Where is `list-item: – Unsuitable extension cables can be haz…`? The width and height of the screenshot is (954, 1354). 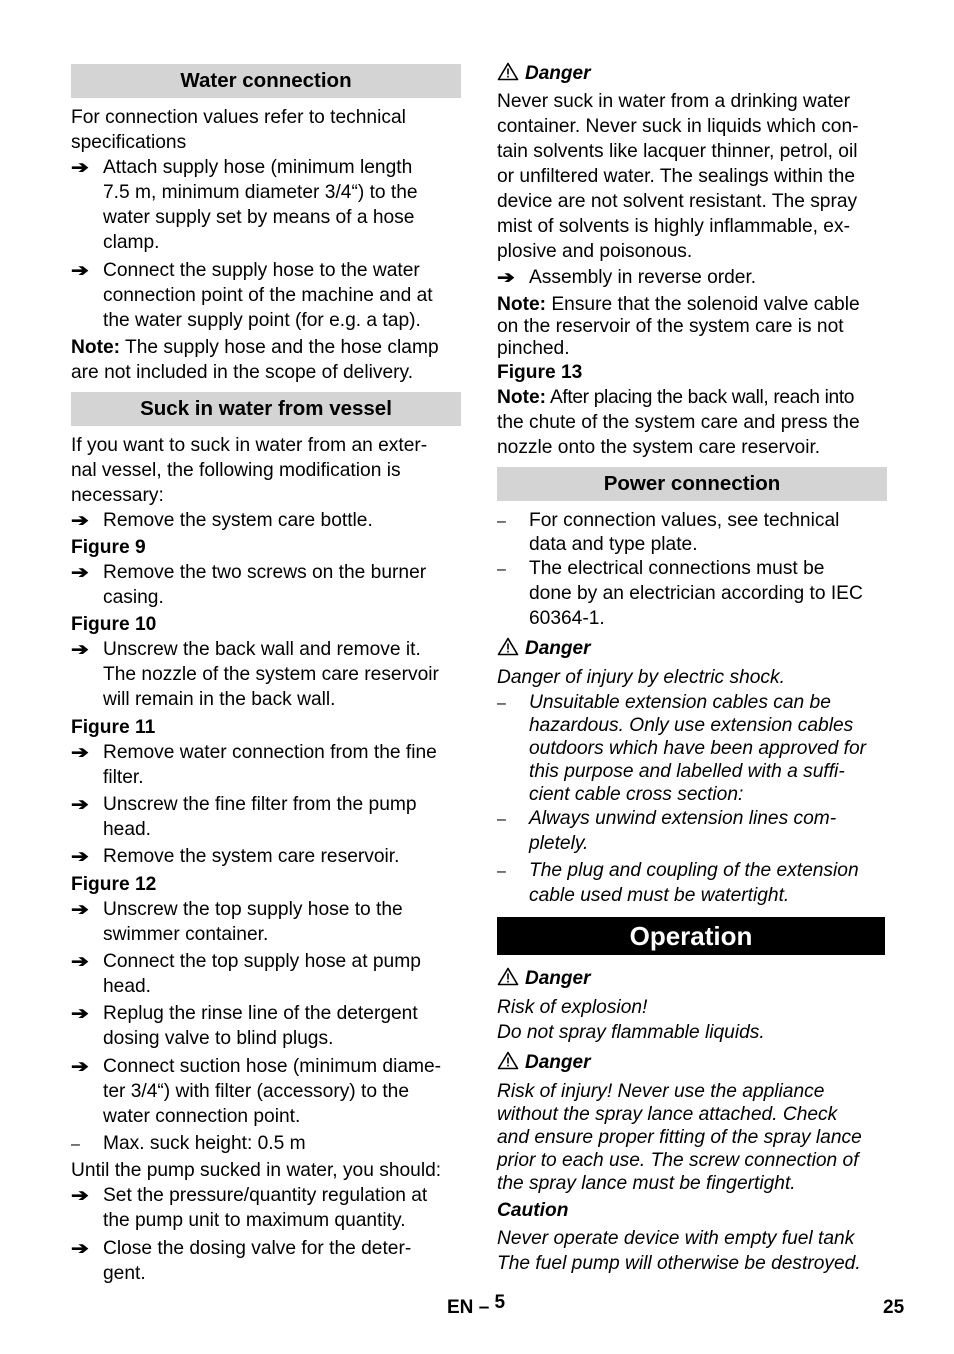 list-item: – Unsuitable extension cables can be haz… is located at coordinates (682, 748).